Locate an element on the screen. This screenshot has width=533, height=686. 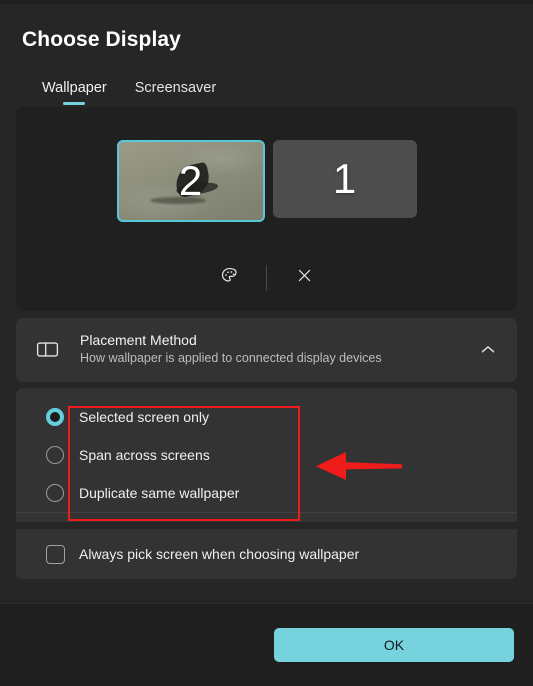
radio-span-across-screens is located at coordinates (55, 455).